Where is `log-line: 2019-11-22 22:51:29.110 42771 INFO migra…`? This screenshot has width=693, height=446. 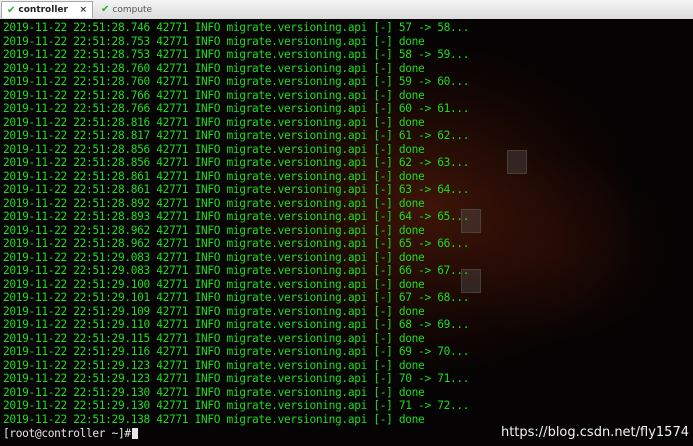
log-line: 2019-11-22 22:51:29.110 42771 INFO migra… is located at coordinates (236, 324).